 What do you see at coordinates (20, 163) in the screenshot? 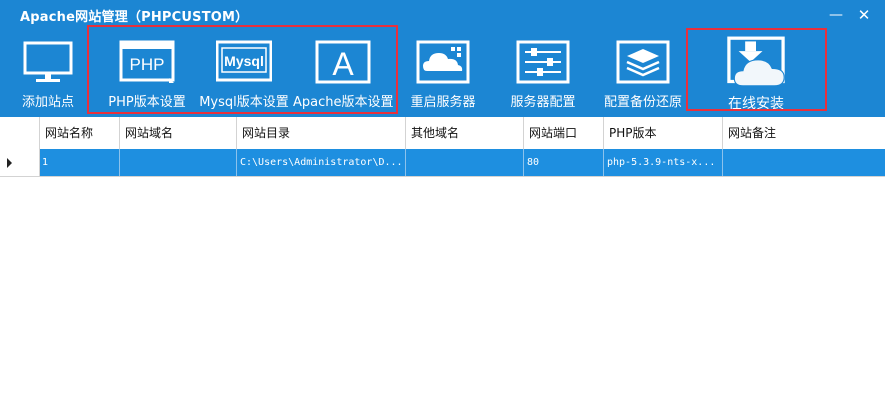
I see `row-selector` at bounding box center [20, 163].